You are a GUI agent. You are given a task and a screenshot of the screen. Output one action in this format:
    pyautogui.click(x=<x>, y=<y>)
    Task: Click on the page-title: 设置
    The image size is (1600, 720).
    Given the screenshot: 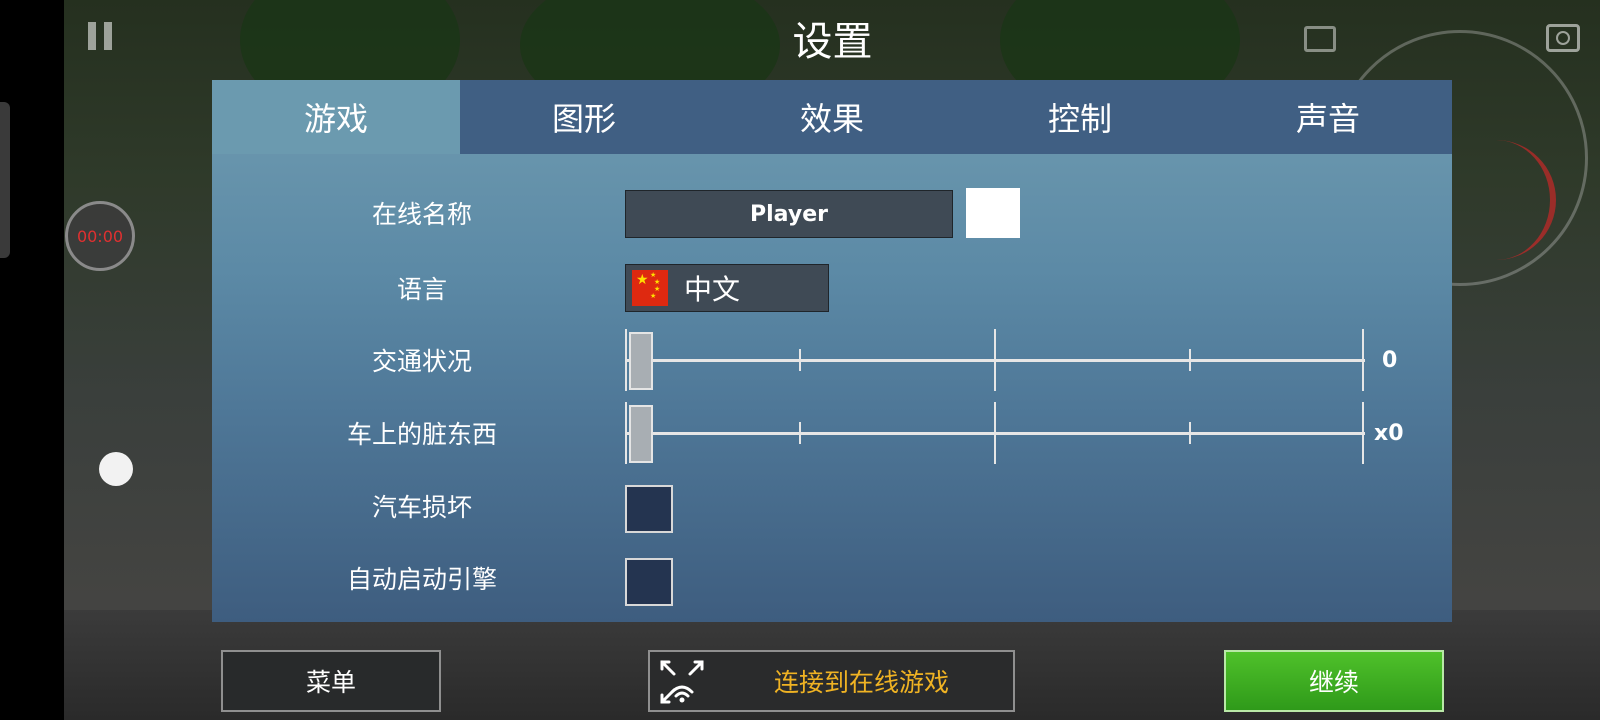 What is the action you would take?
    pyautogui.click(x=832, y=42)
    